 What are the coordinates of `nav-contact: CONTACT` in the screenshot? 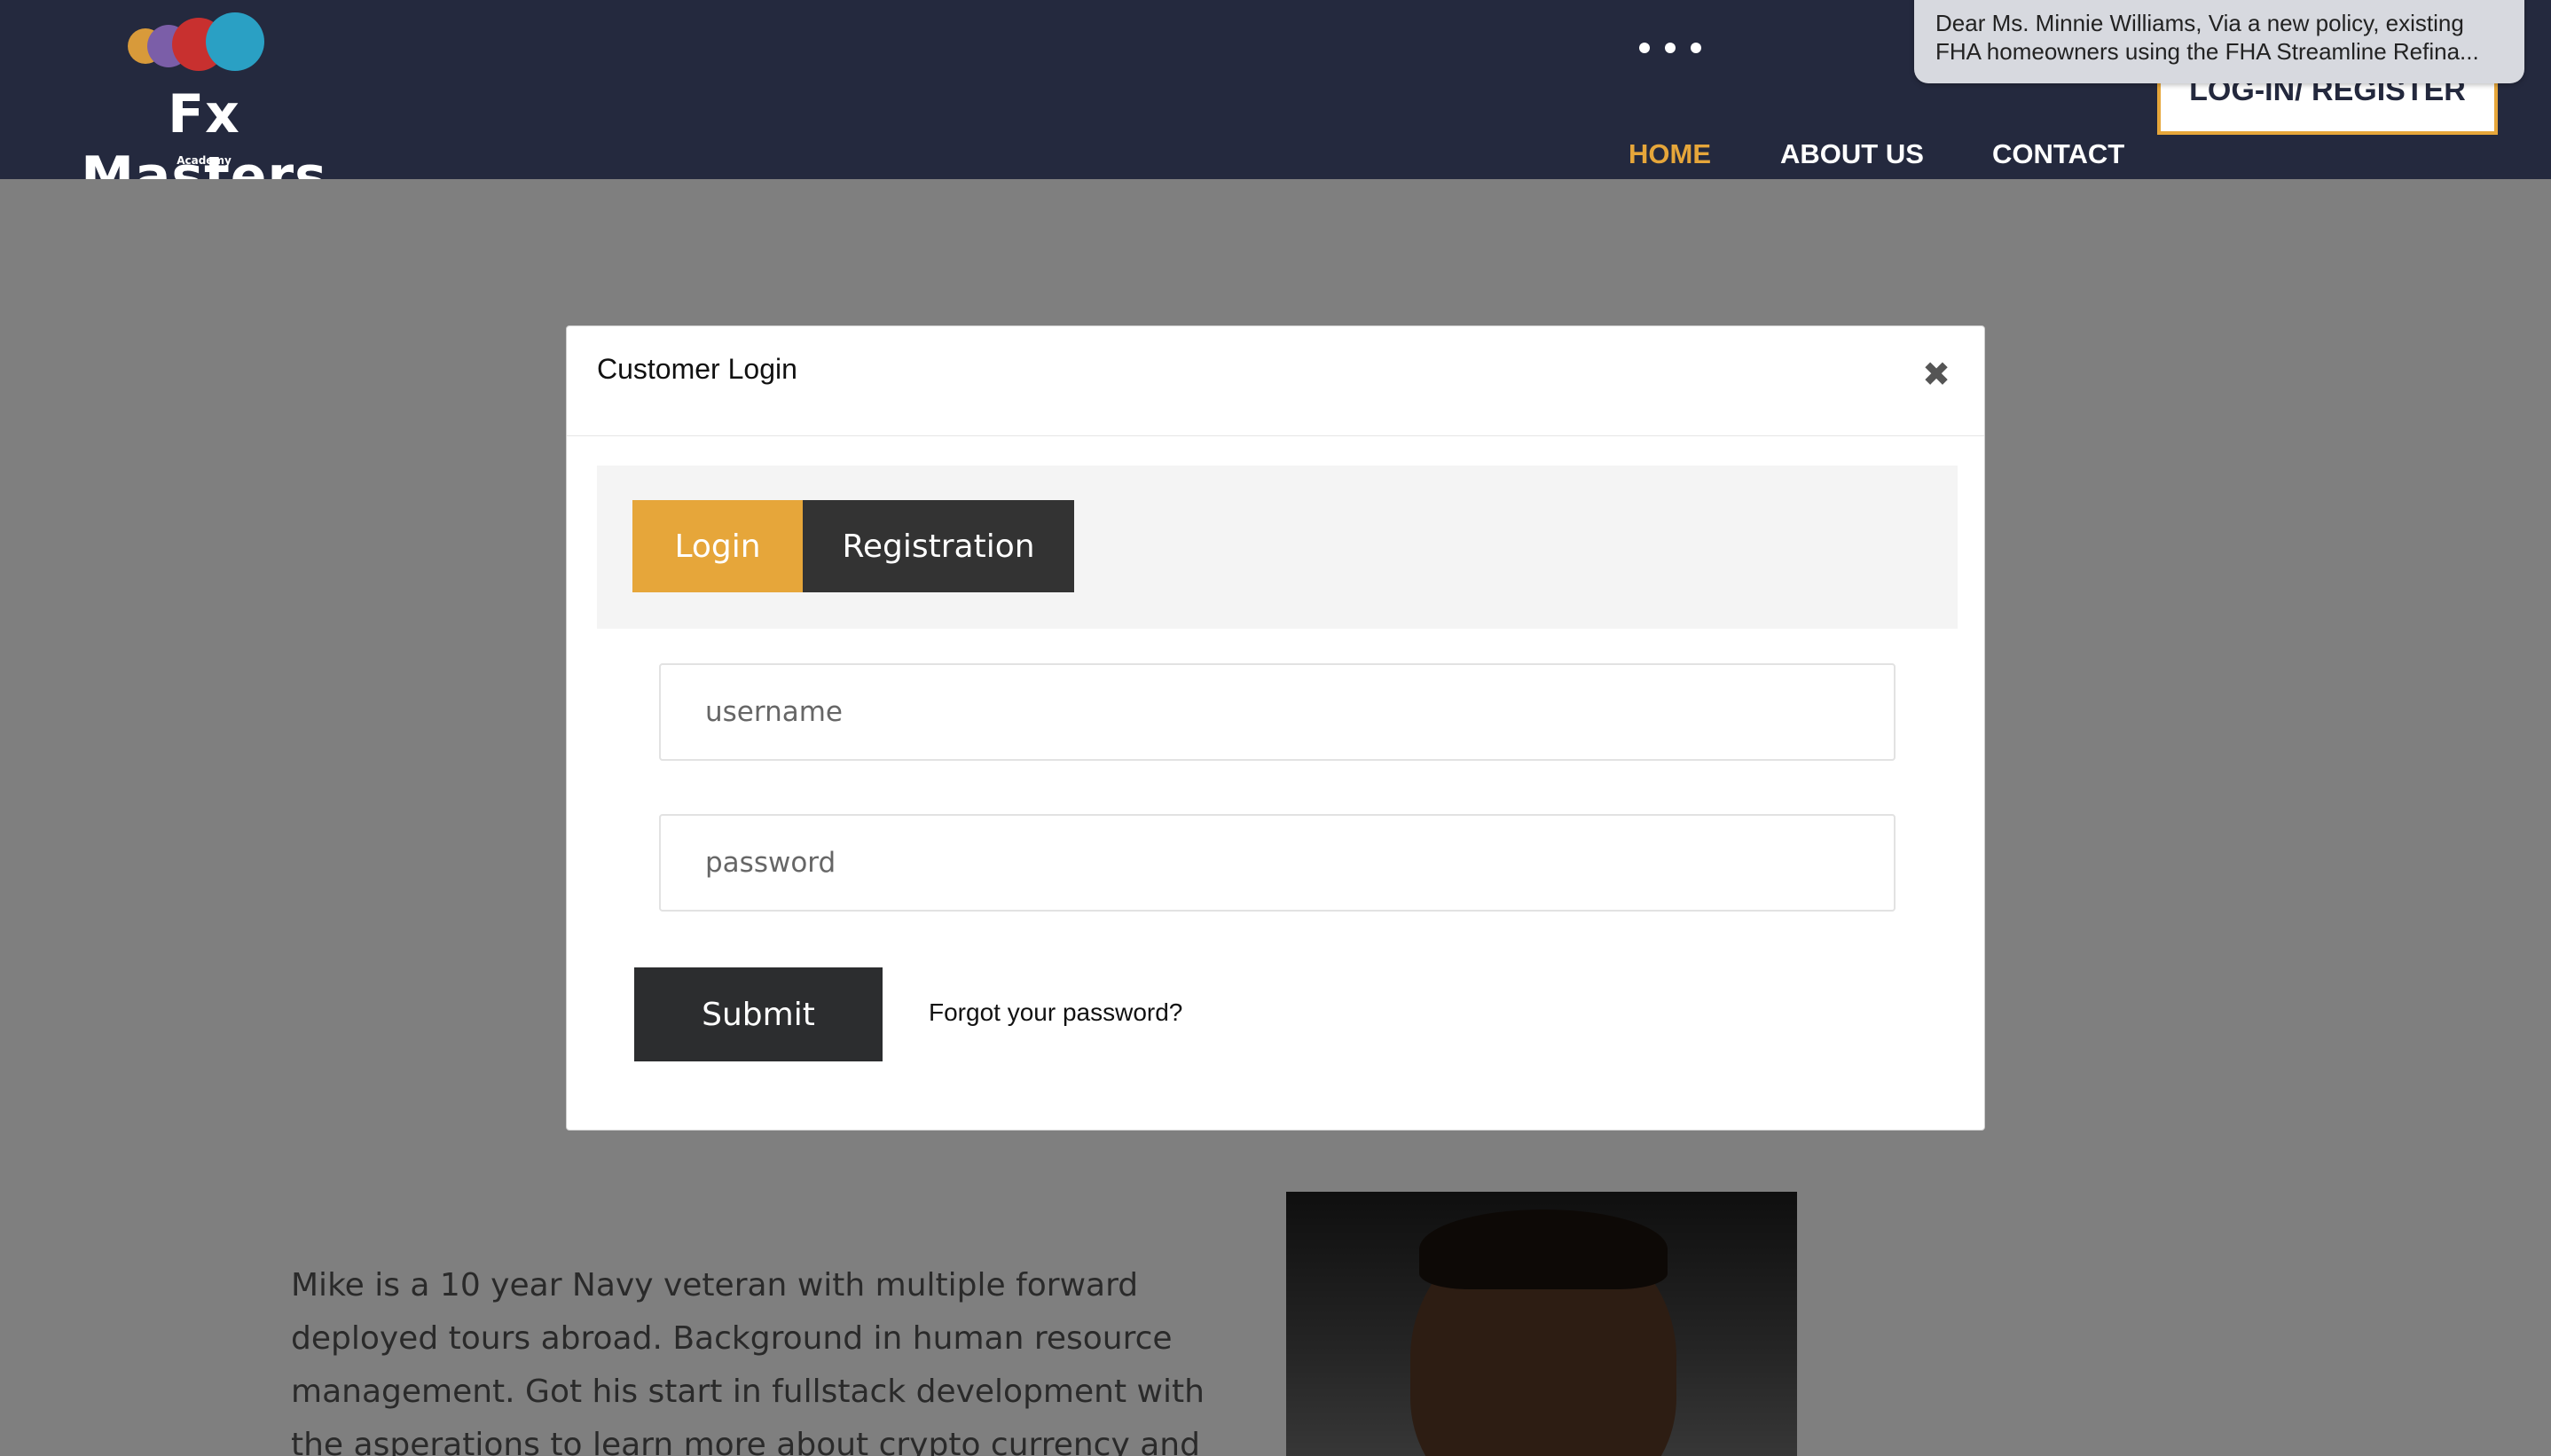 It's located at (2058, 154).